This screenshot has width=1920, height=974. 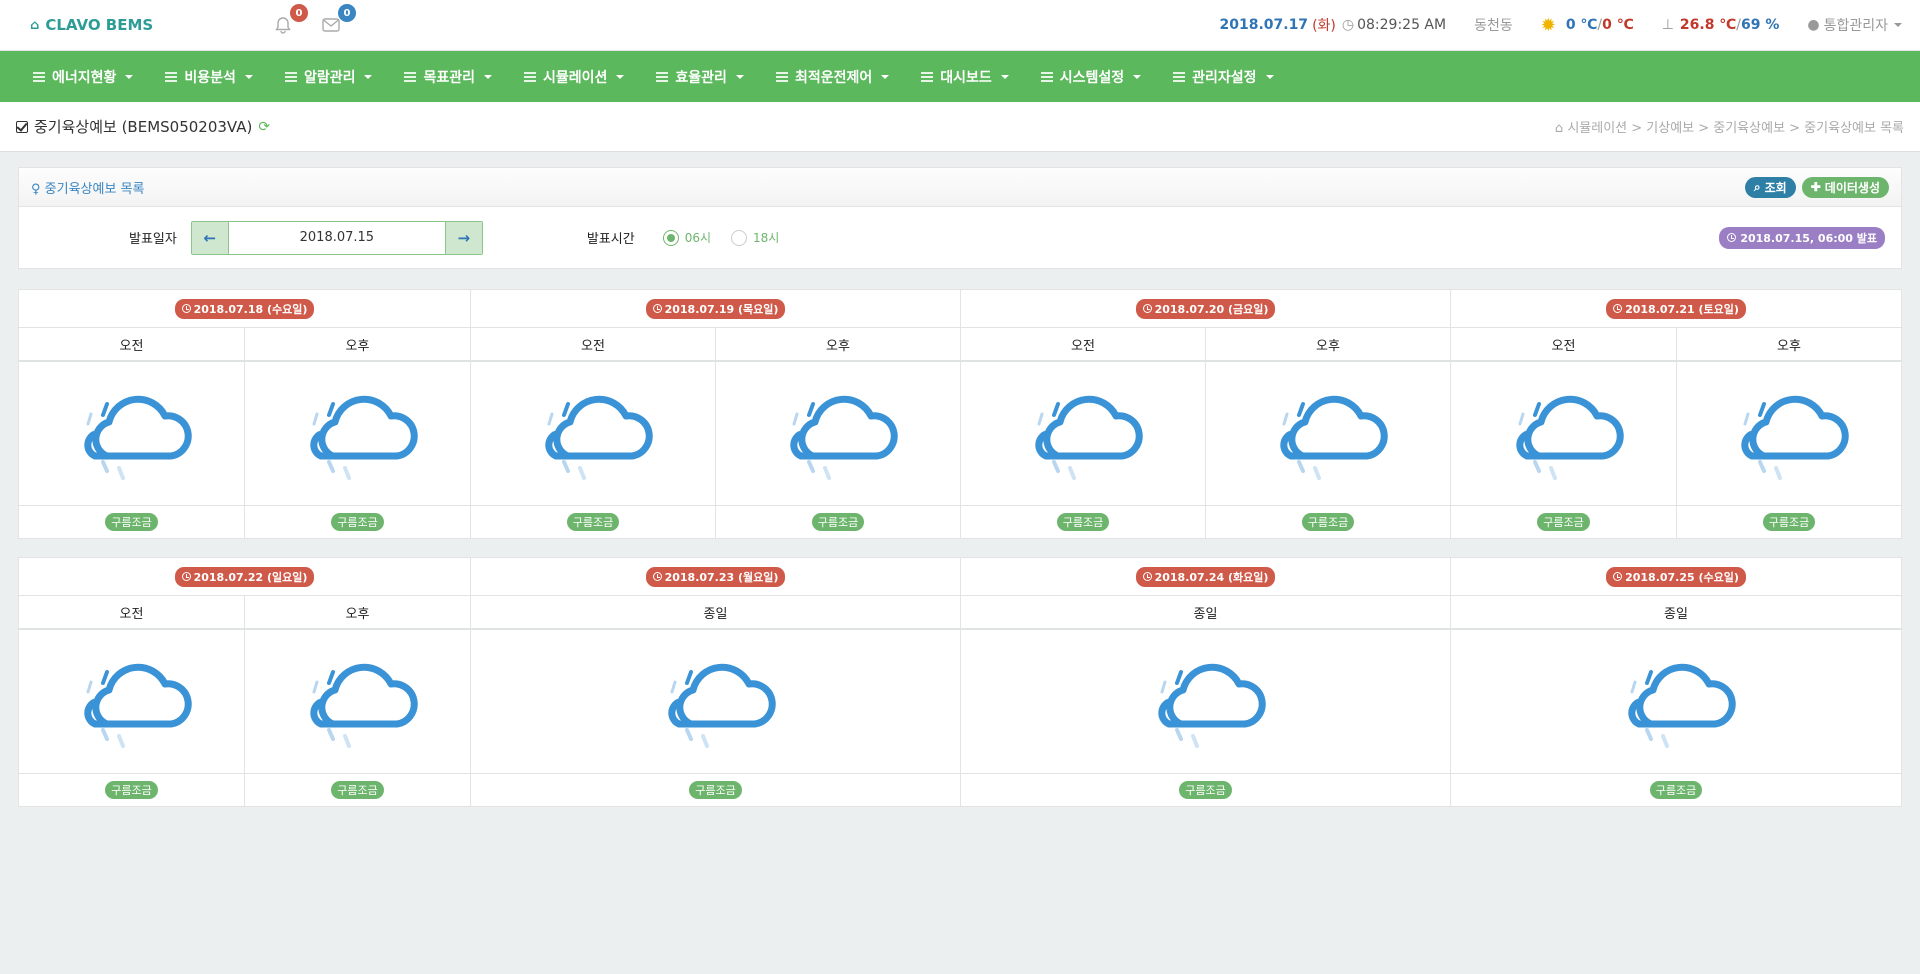 I want to click on panel-title: ♀ 중기육상예보 목록, so click(x=87, y=187).